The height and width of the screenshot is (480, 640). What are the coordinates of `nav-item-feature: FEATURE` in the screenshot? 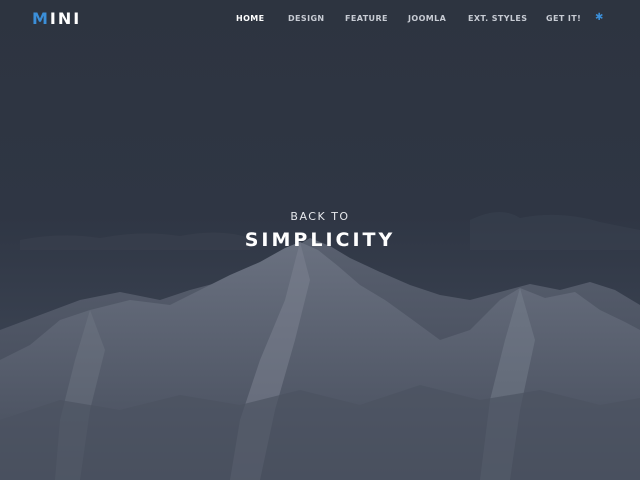 It's located at (366, 18).